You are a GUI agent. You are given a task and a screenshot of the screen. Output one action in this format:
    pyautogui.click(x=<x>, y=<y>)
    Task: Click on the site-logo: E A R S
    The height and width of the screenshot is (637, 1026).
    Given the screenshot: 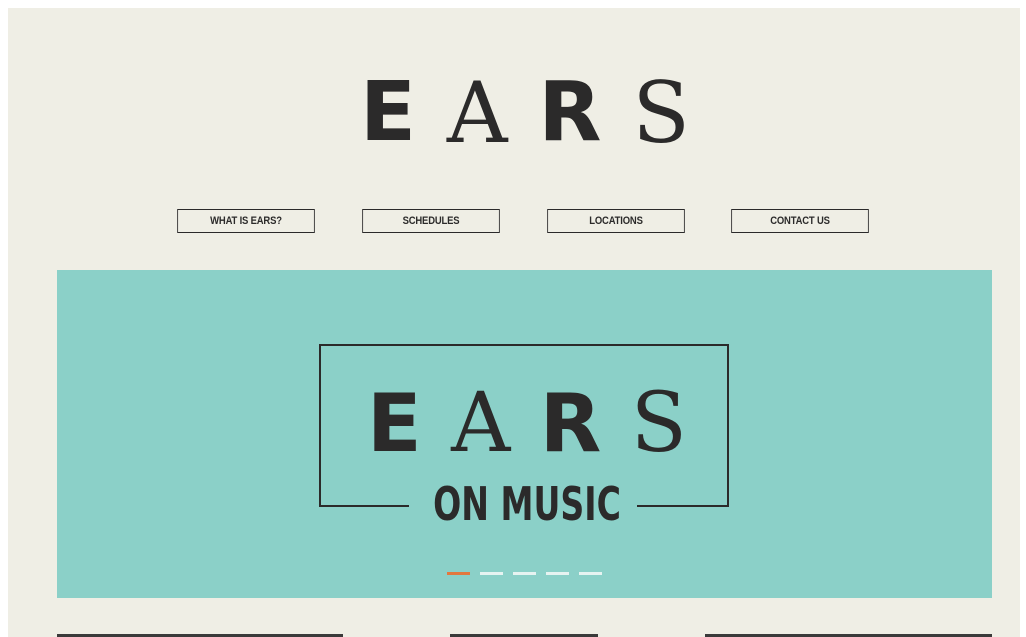 What is the action you would take?
    pyautogui.click(x=525, y=113)
    